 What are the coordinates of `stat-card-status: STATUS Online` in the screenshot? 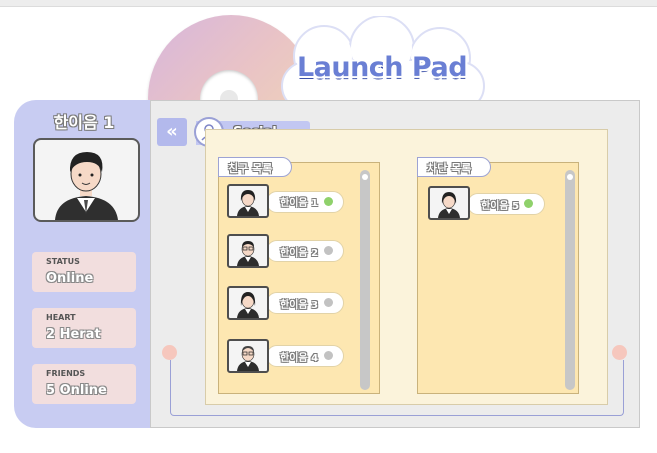 It's located at (84, 272).